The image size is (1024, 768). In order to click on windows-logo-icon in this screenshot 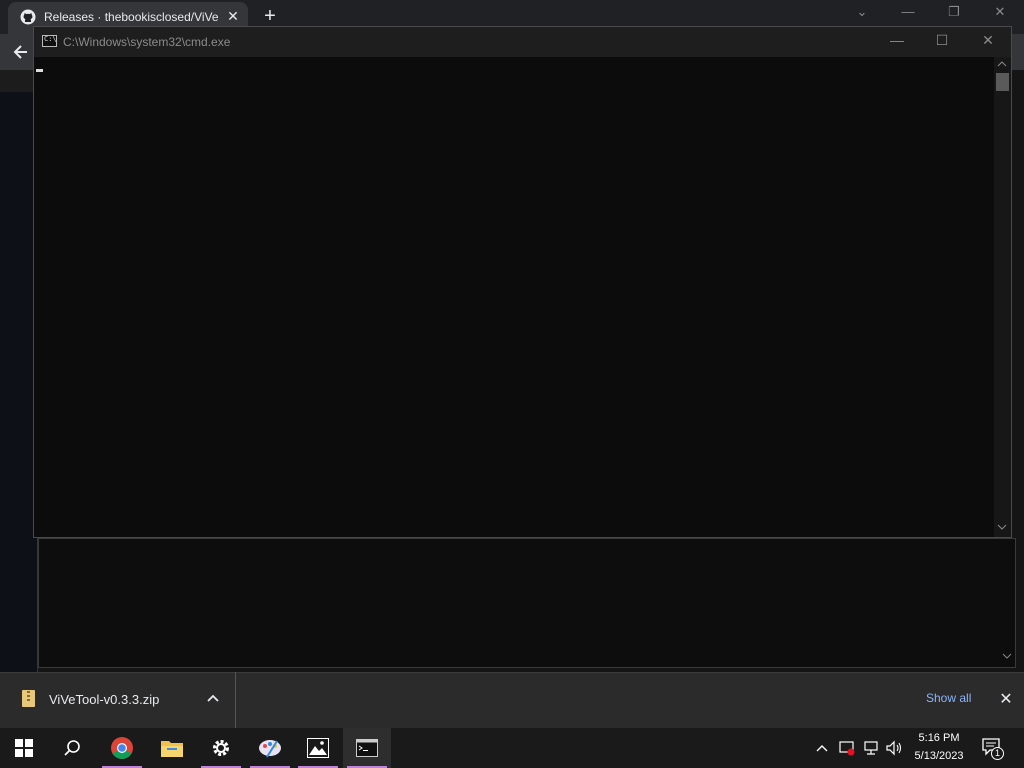, I will do `click(24, 748)`.